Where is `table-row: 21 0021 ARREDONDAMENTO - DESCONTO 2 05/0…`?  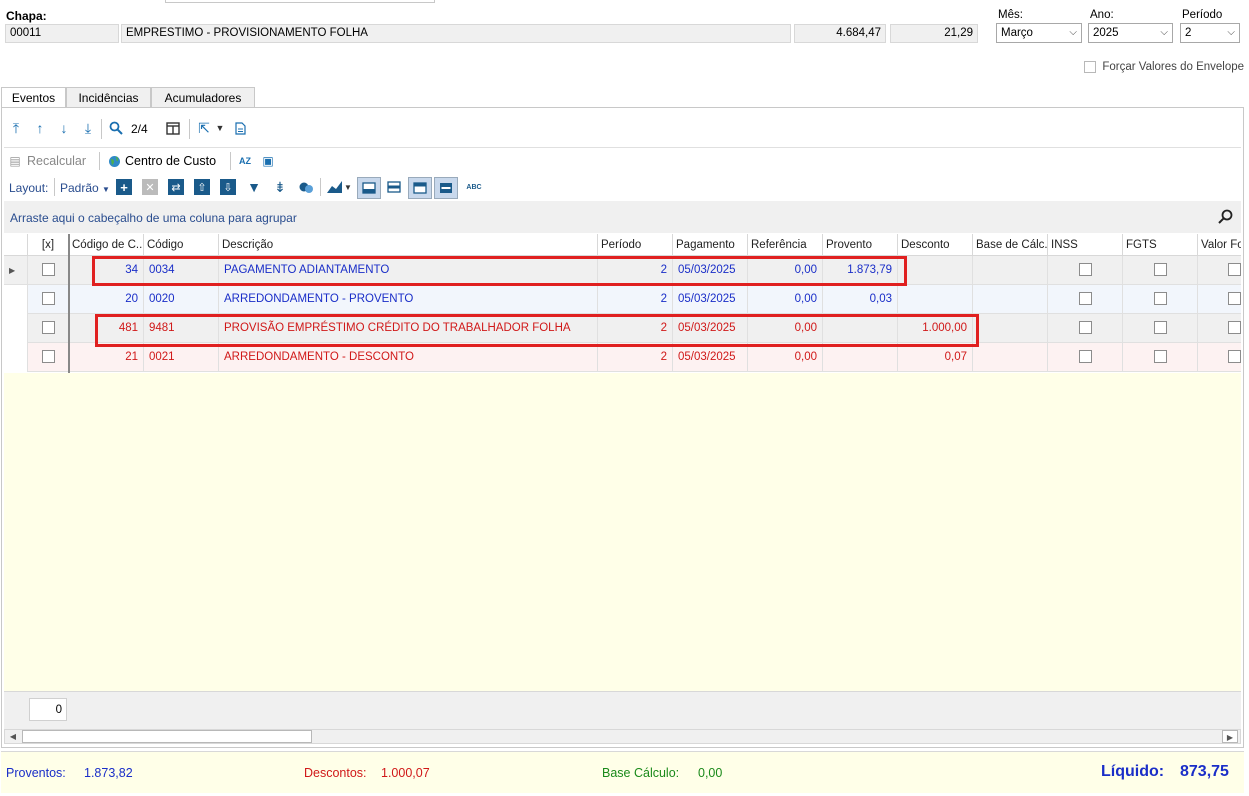 table-row: 21 0021 ARREDONDAMENTO - DESCONTO 2 05/0… is located at coordinates (622, 357).